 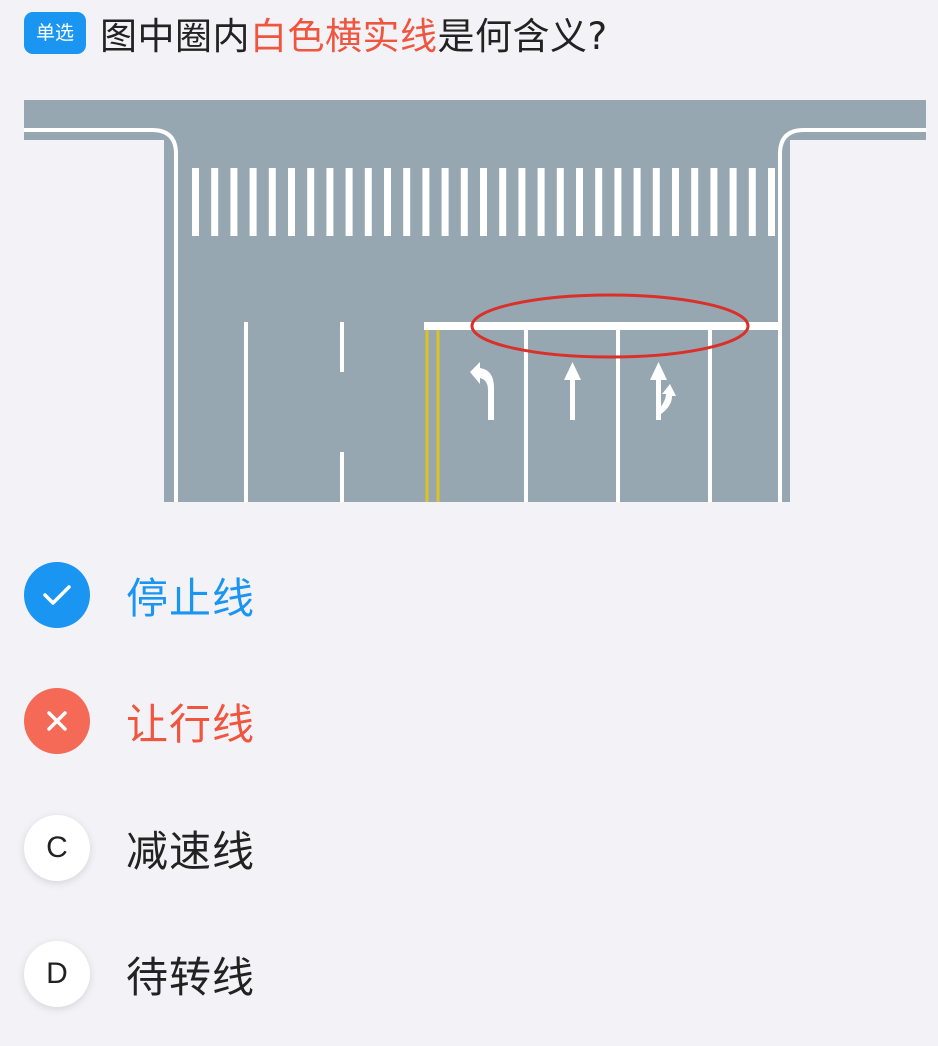 What do you see at coordinates (57, 595) in the screenshot?
I see `check-icon` at bounding box center [57, 595].